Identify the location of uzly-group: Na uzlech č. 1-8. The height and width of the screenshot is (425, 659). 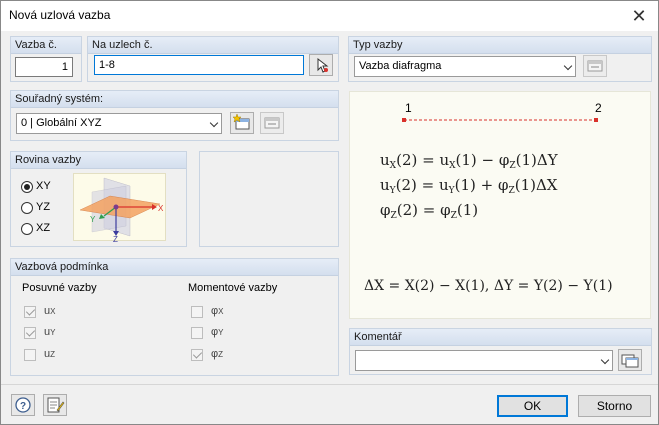
(213, 59).